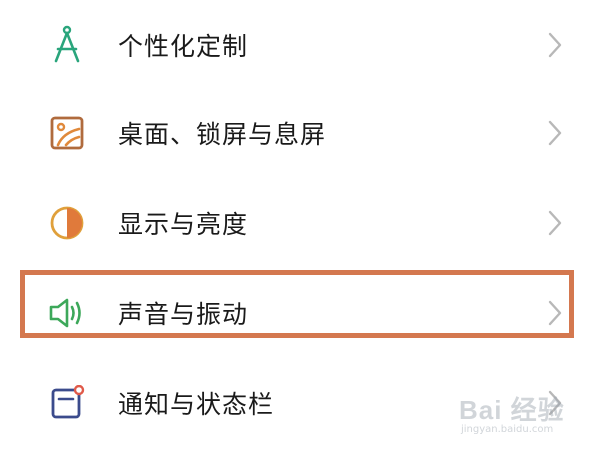 This screenshot has height=450, width=600. I want to click on watermark: Bai 经验 jingyan.baidu.com, so click(525, 417).